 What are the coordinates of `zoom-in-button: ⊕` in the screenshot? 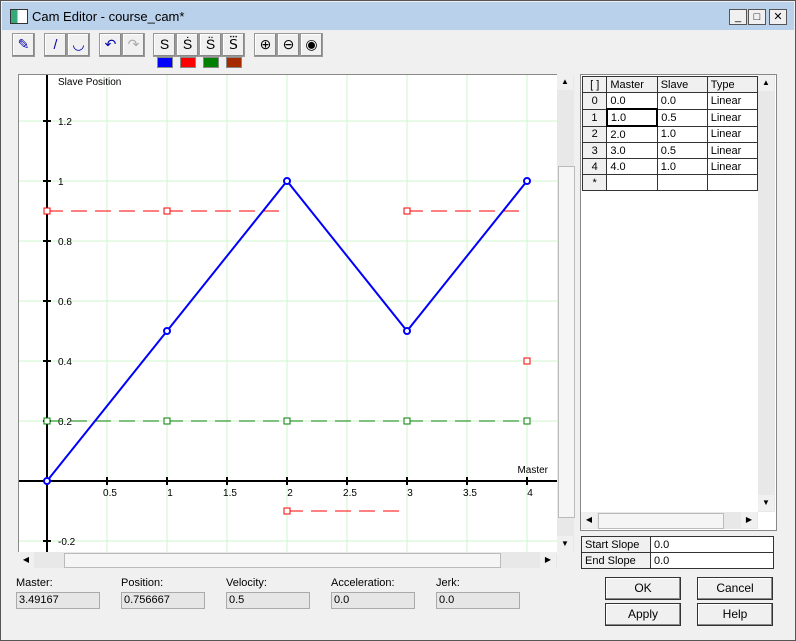 It's located at (265, 45).